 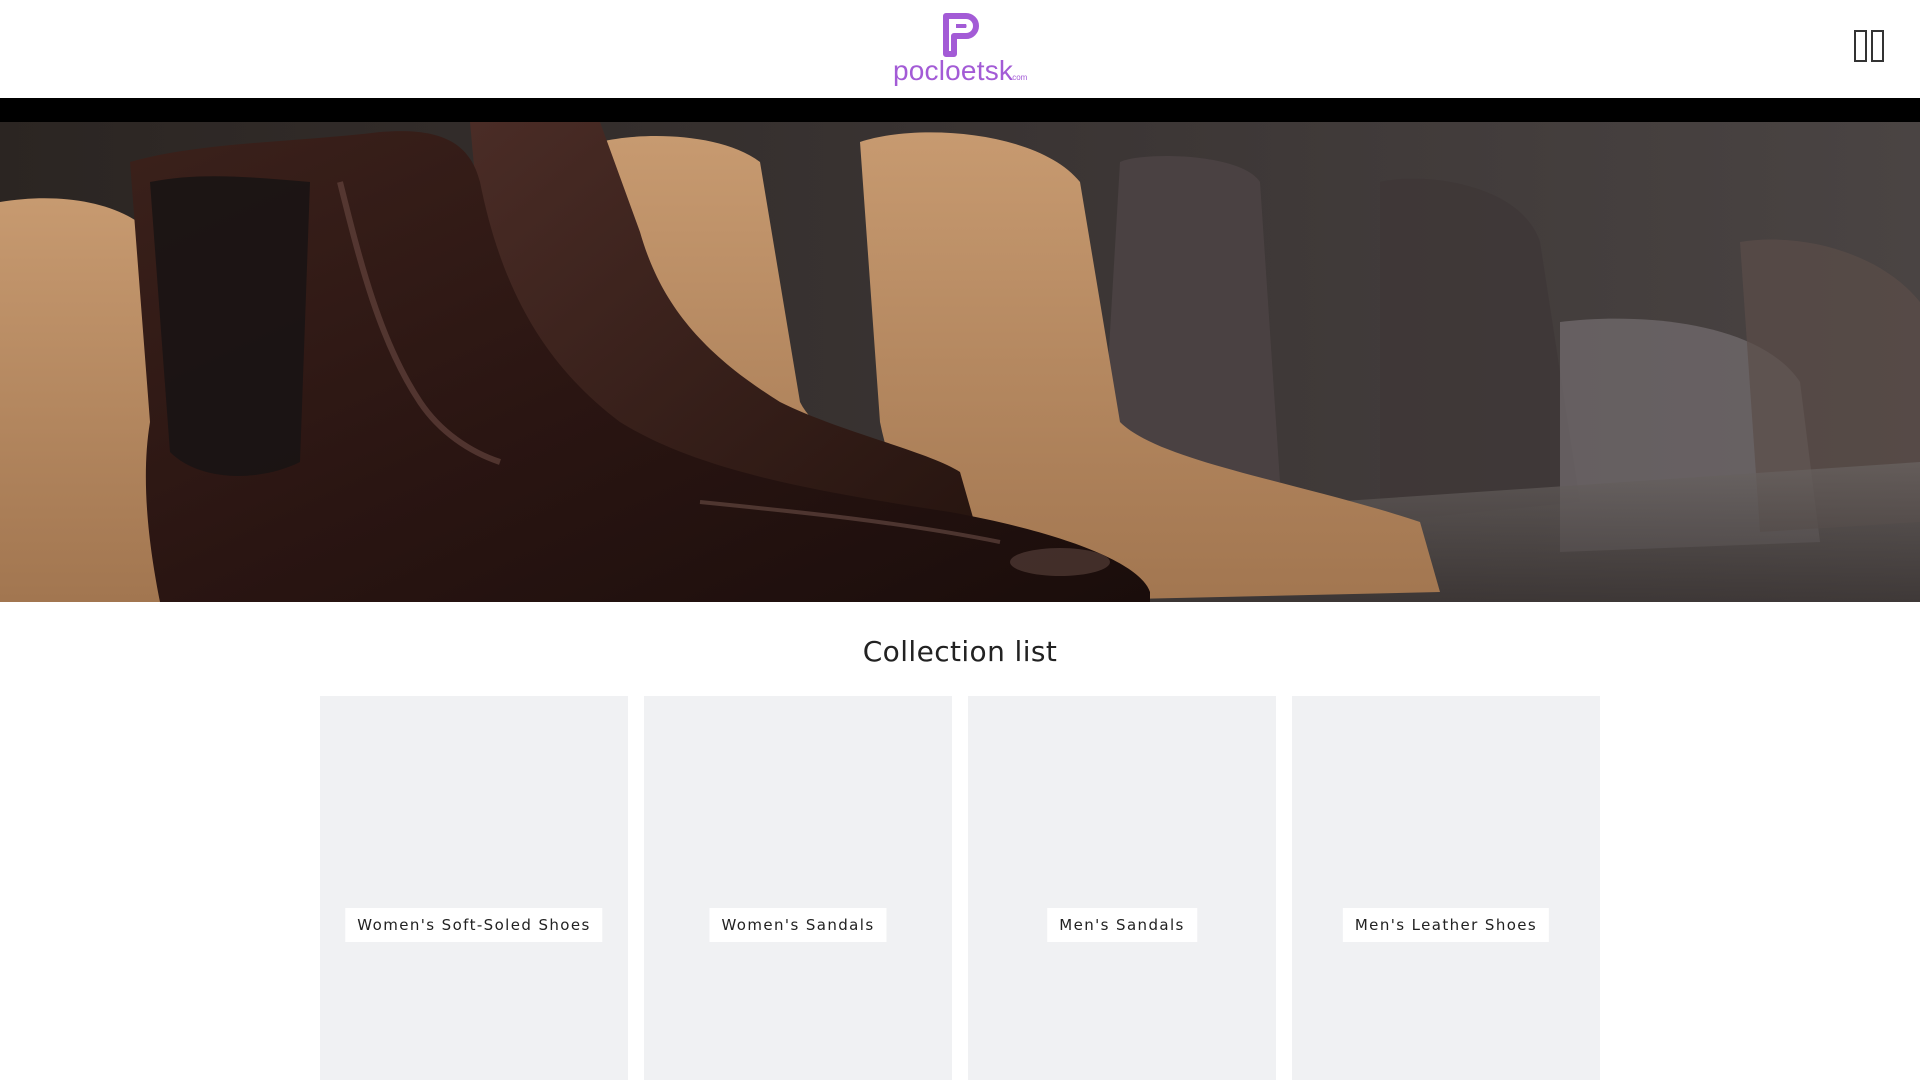 What do you see at coordinates (960, 651) in the screenshot?
I see `collection-list-title: Collection list` at bounding box center [960, 651].